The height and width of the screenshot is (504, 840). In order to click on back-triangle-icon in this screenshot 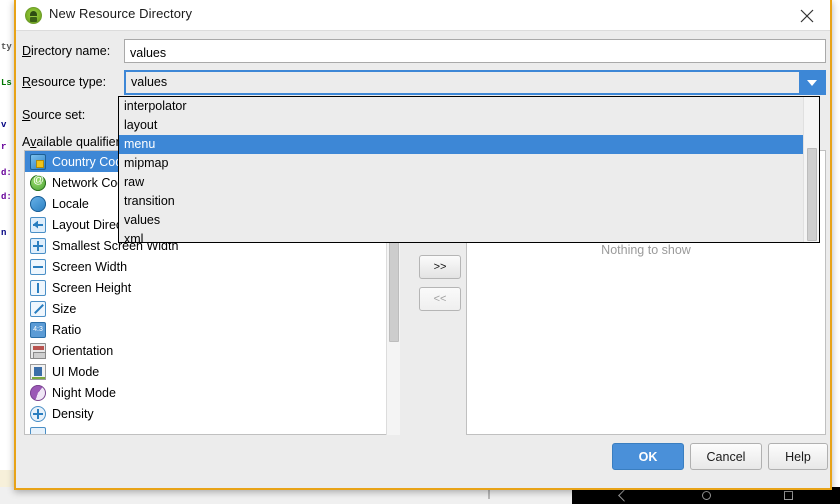, I will do `click(624, 495)`.